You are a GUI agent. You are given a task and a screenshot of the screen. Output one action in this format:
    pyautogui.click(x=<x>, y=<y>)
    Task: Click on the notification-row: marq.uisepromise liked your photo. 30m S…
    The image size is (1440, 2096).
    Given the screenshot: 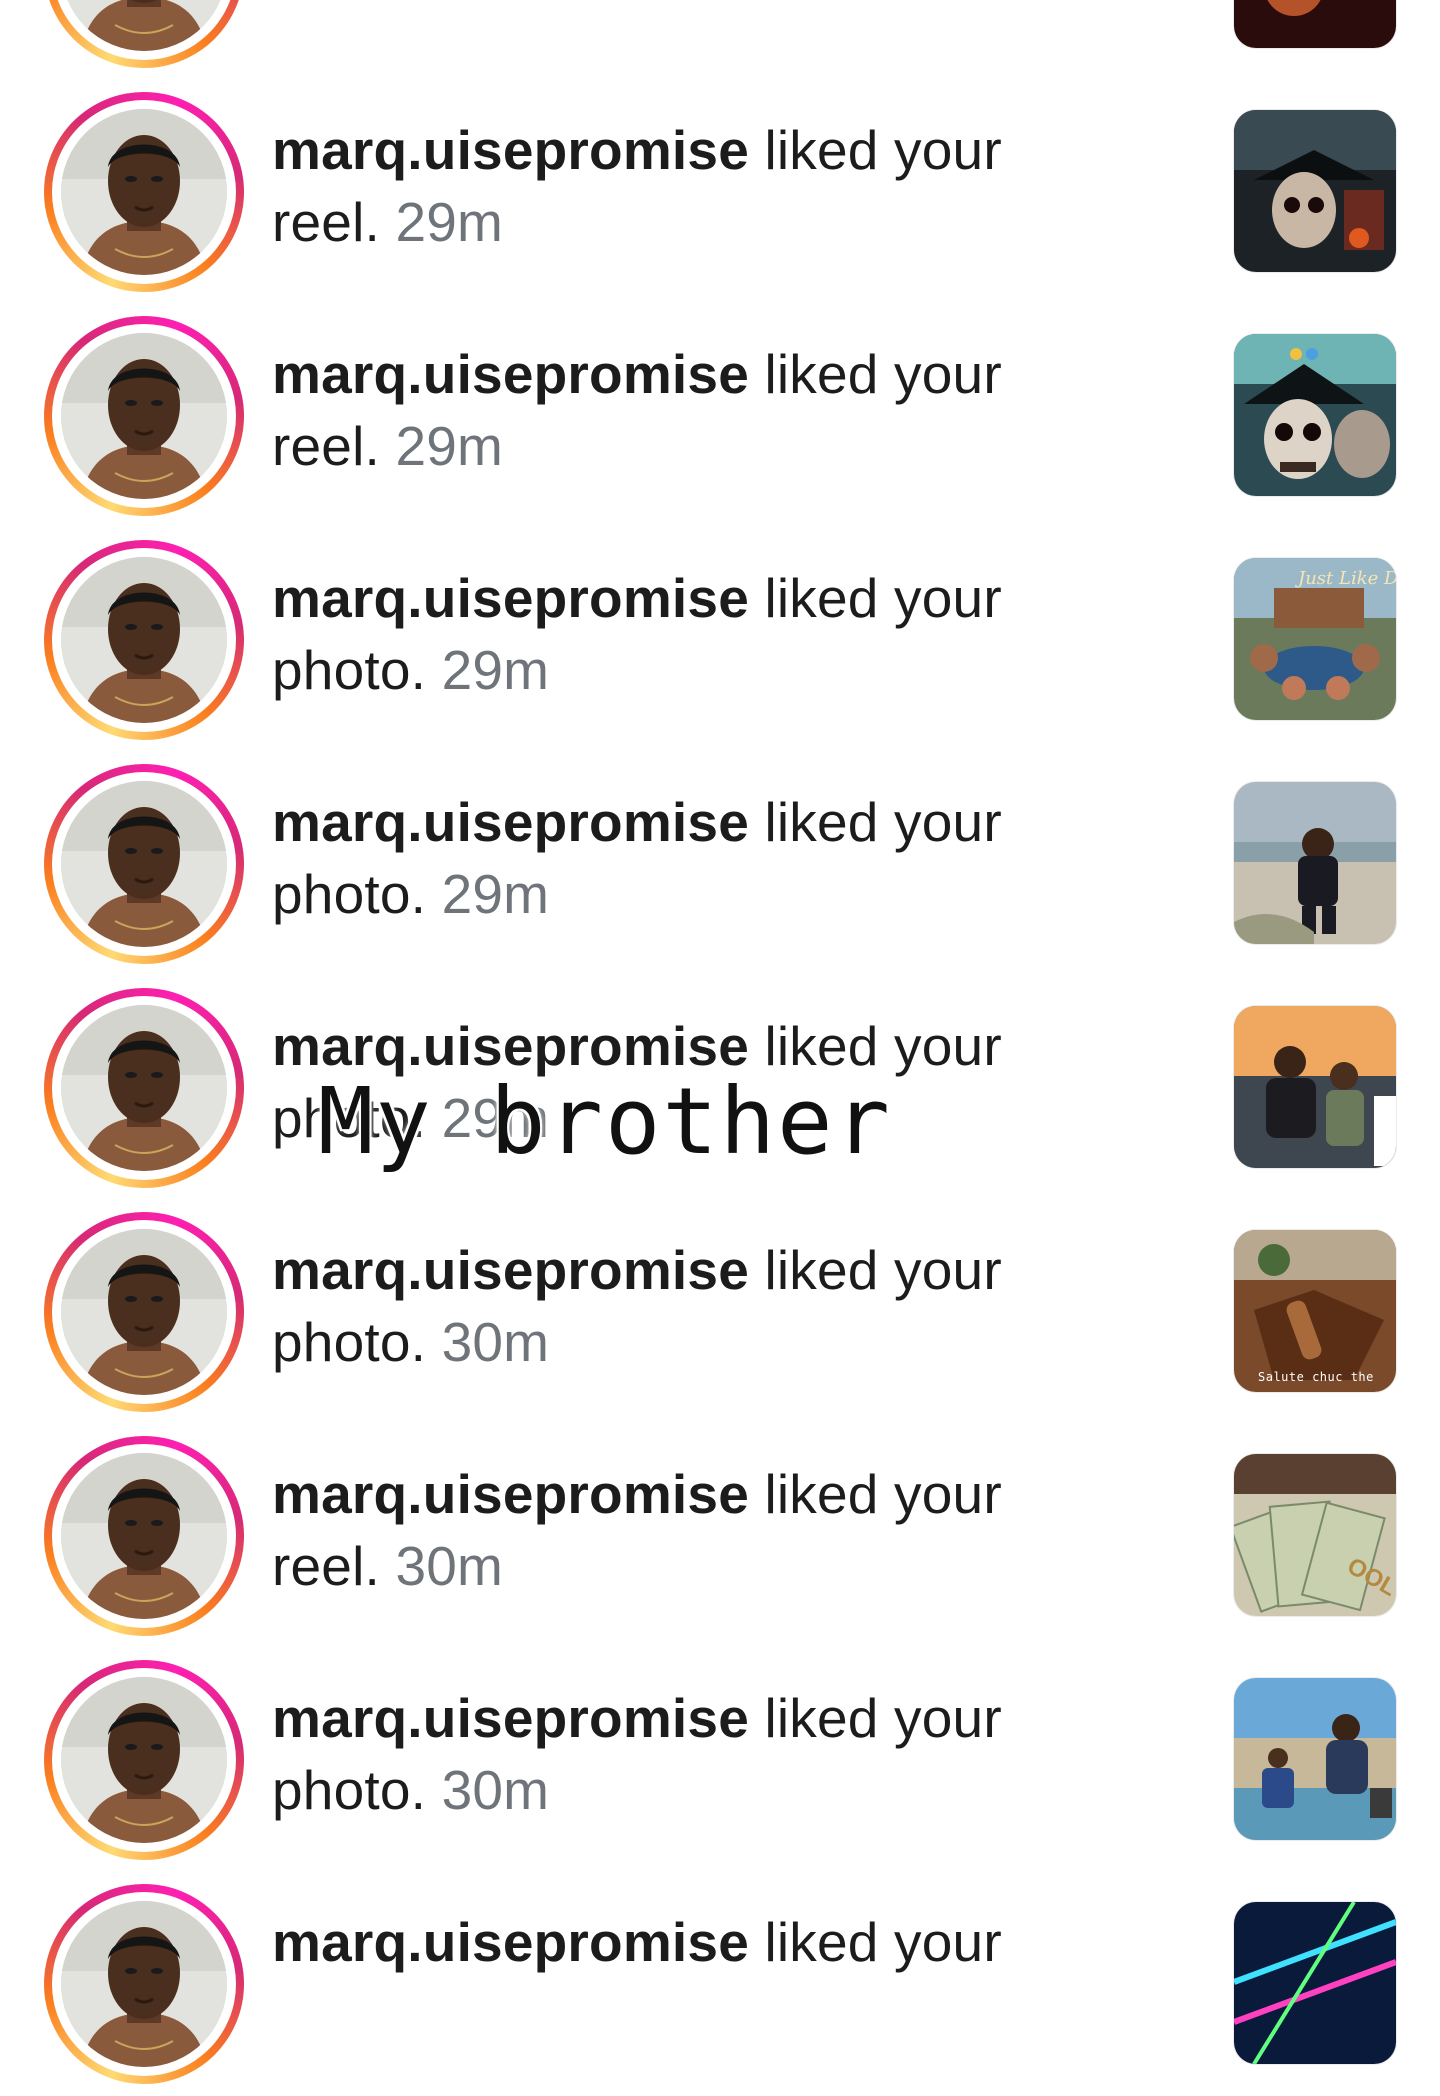 What is the action you would take?
    pyautogui.click(x=720, y=1312)
    